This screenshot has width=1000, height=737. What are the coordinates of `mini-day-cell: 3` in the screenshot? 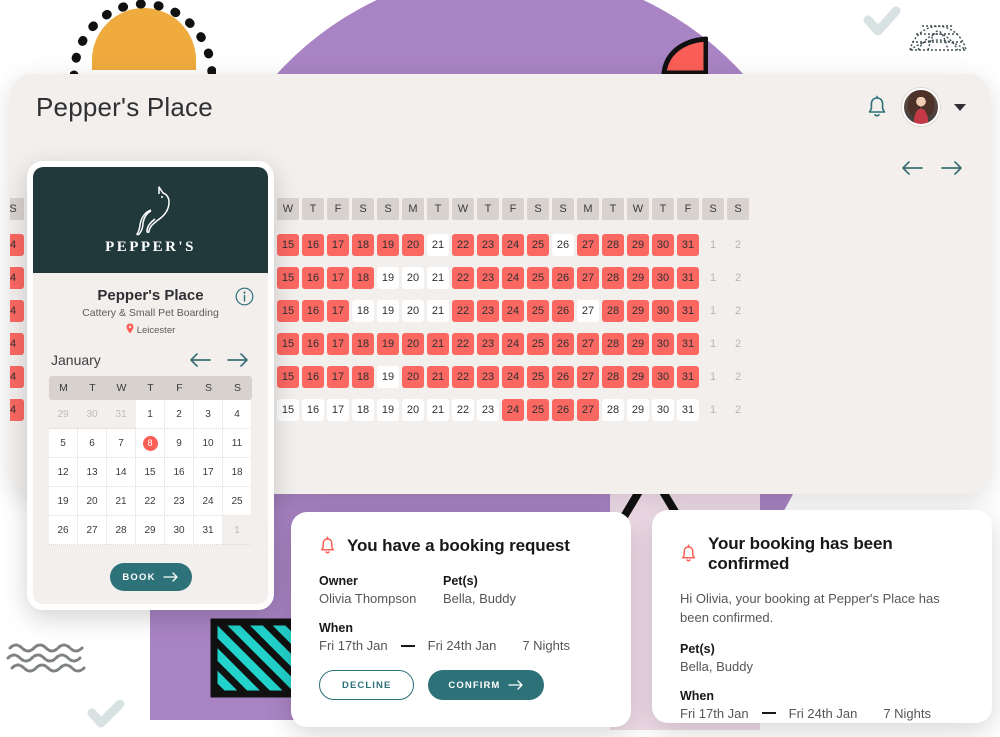 It's located at (208, 414).